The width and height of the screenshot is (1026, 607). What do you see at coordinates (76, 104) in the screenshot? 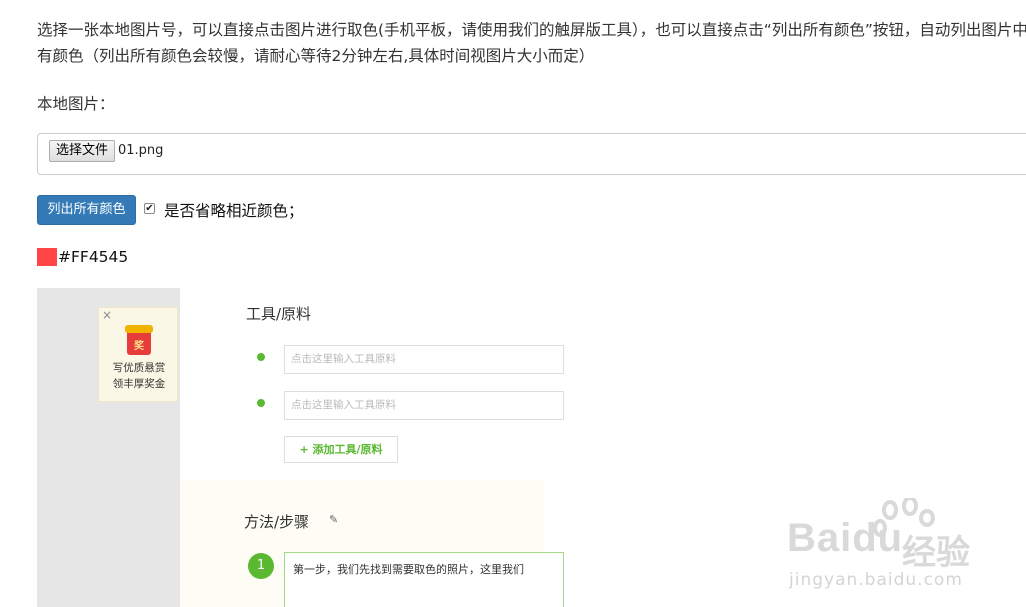
I see `local-image-label: 本地图片：` at bounding box center [76, 104].